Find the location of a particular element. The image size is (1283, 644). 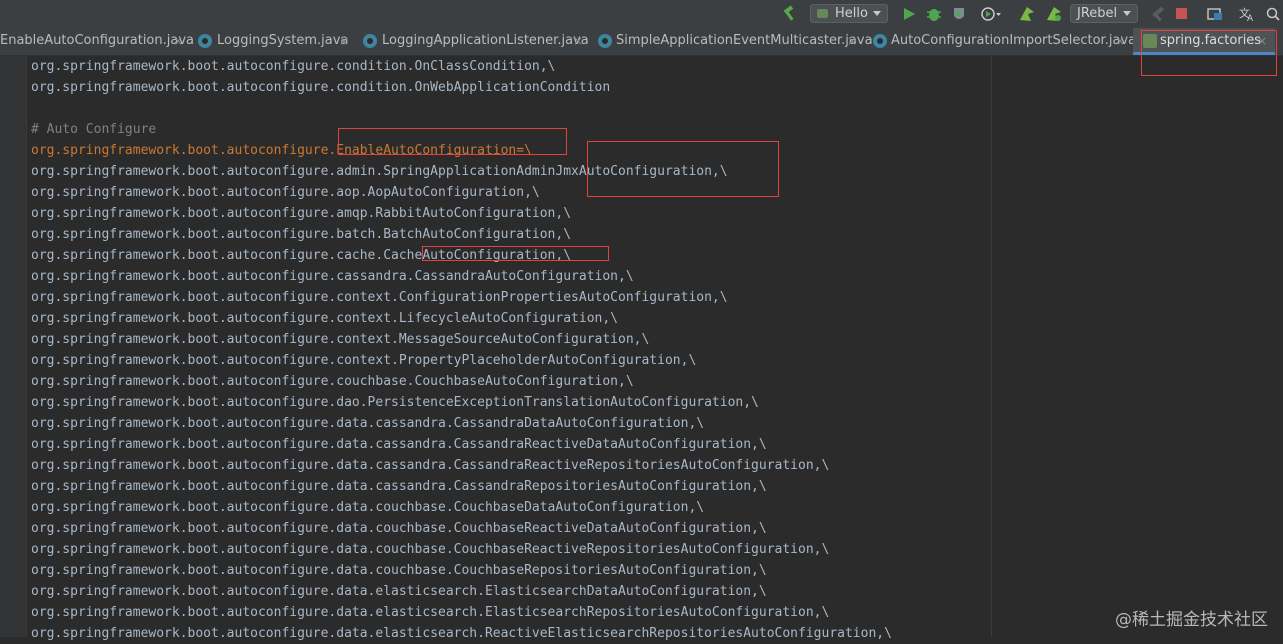

tab-logging-system: LoggingSystem.java × is located at coordinates (273, 41).